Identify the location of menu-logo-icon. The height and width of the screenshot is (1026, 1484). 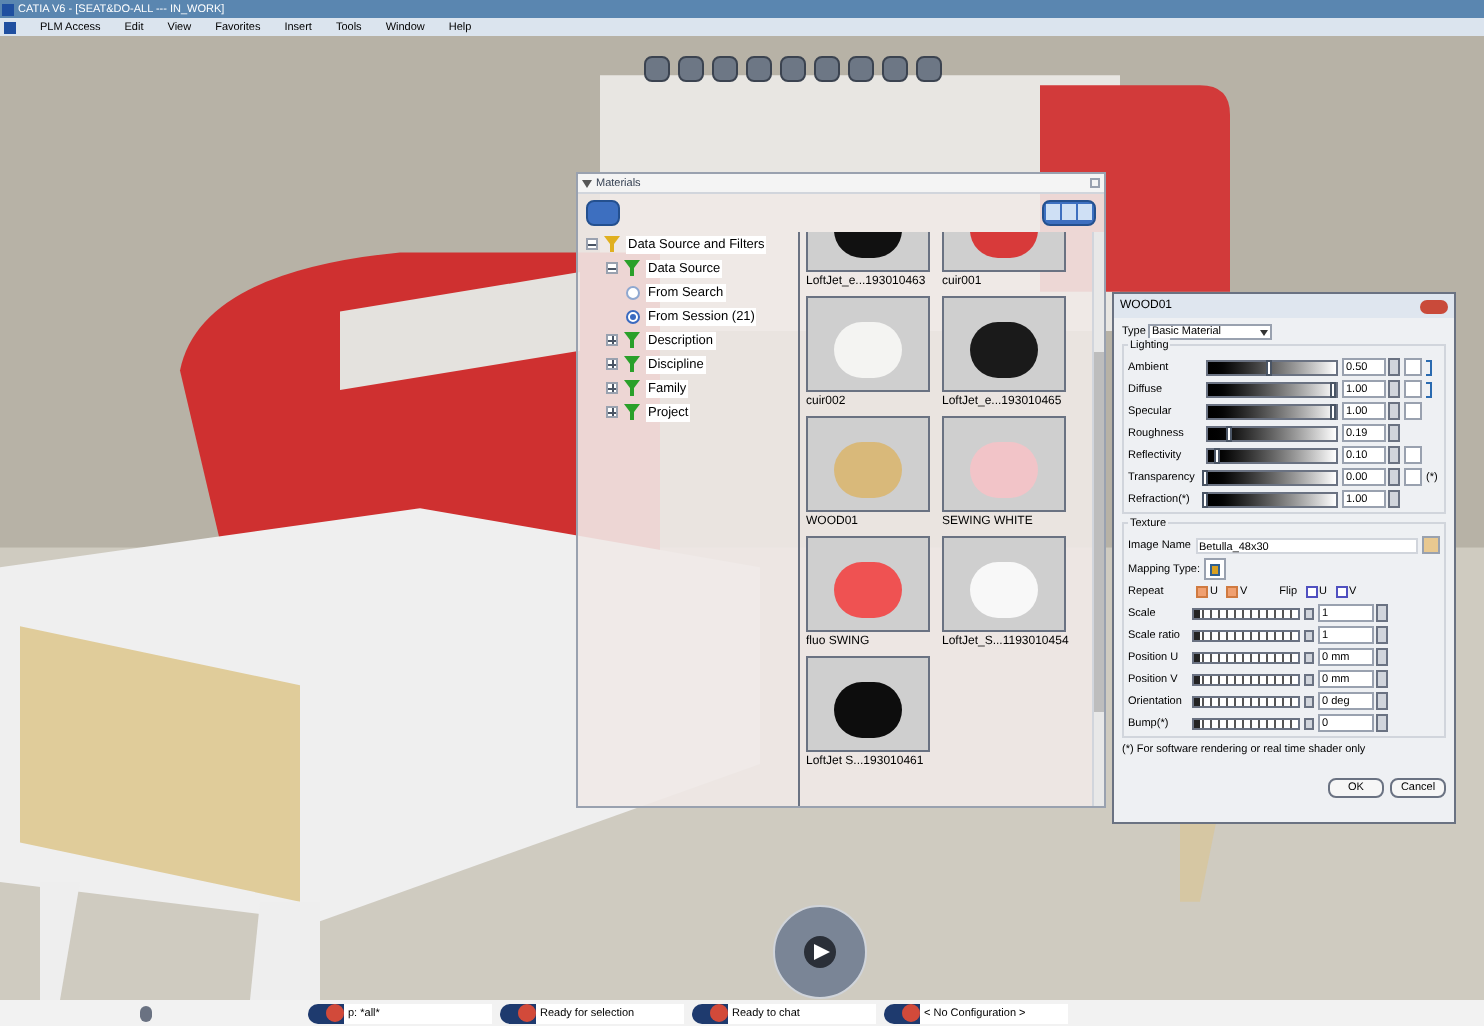
(10, 27).